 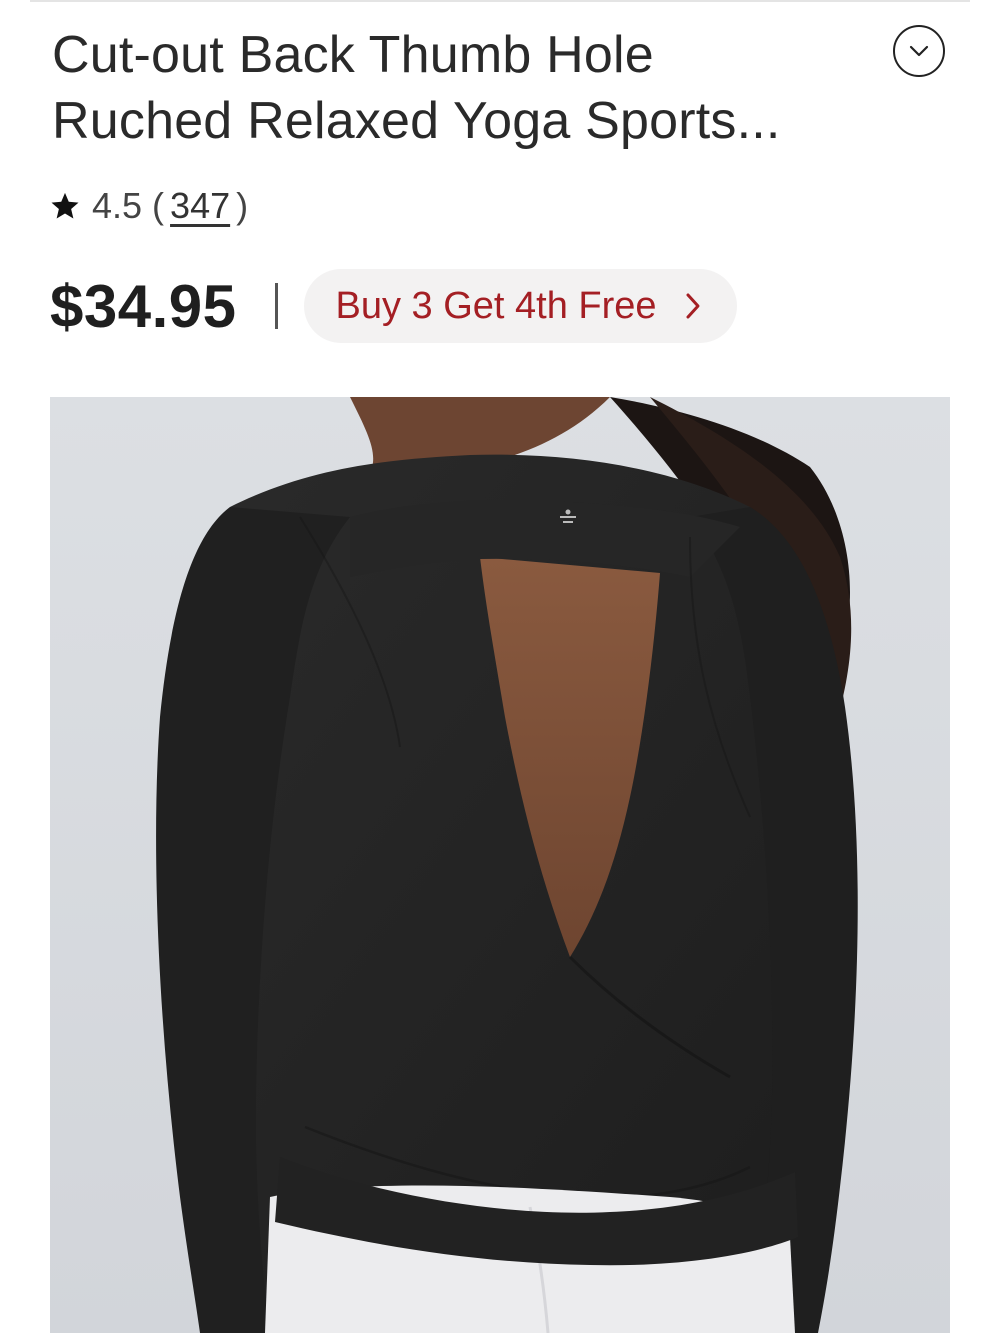 What do you see at coordinates (353, 55) in the screenshot?
I see `product-title-line-1: Cut-out Back Thumb Hole` at bounding box center [353, 55].